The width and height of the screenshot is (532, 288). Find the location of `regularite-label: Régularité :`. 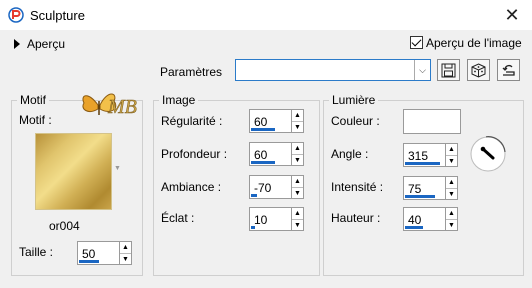

regularite-label: Régularité : is located at coordinates (192, 121).